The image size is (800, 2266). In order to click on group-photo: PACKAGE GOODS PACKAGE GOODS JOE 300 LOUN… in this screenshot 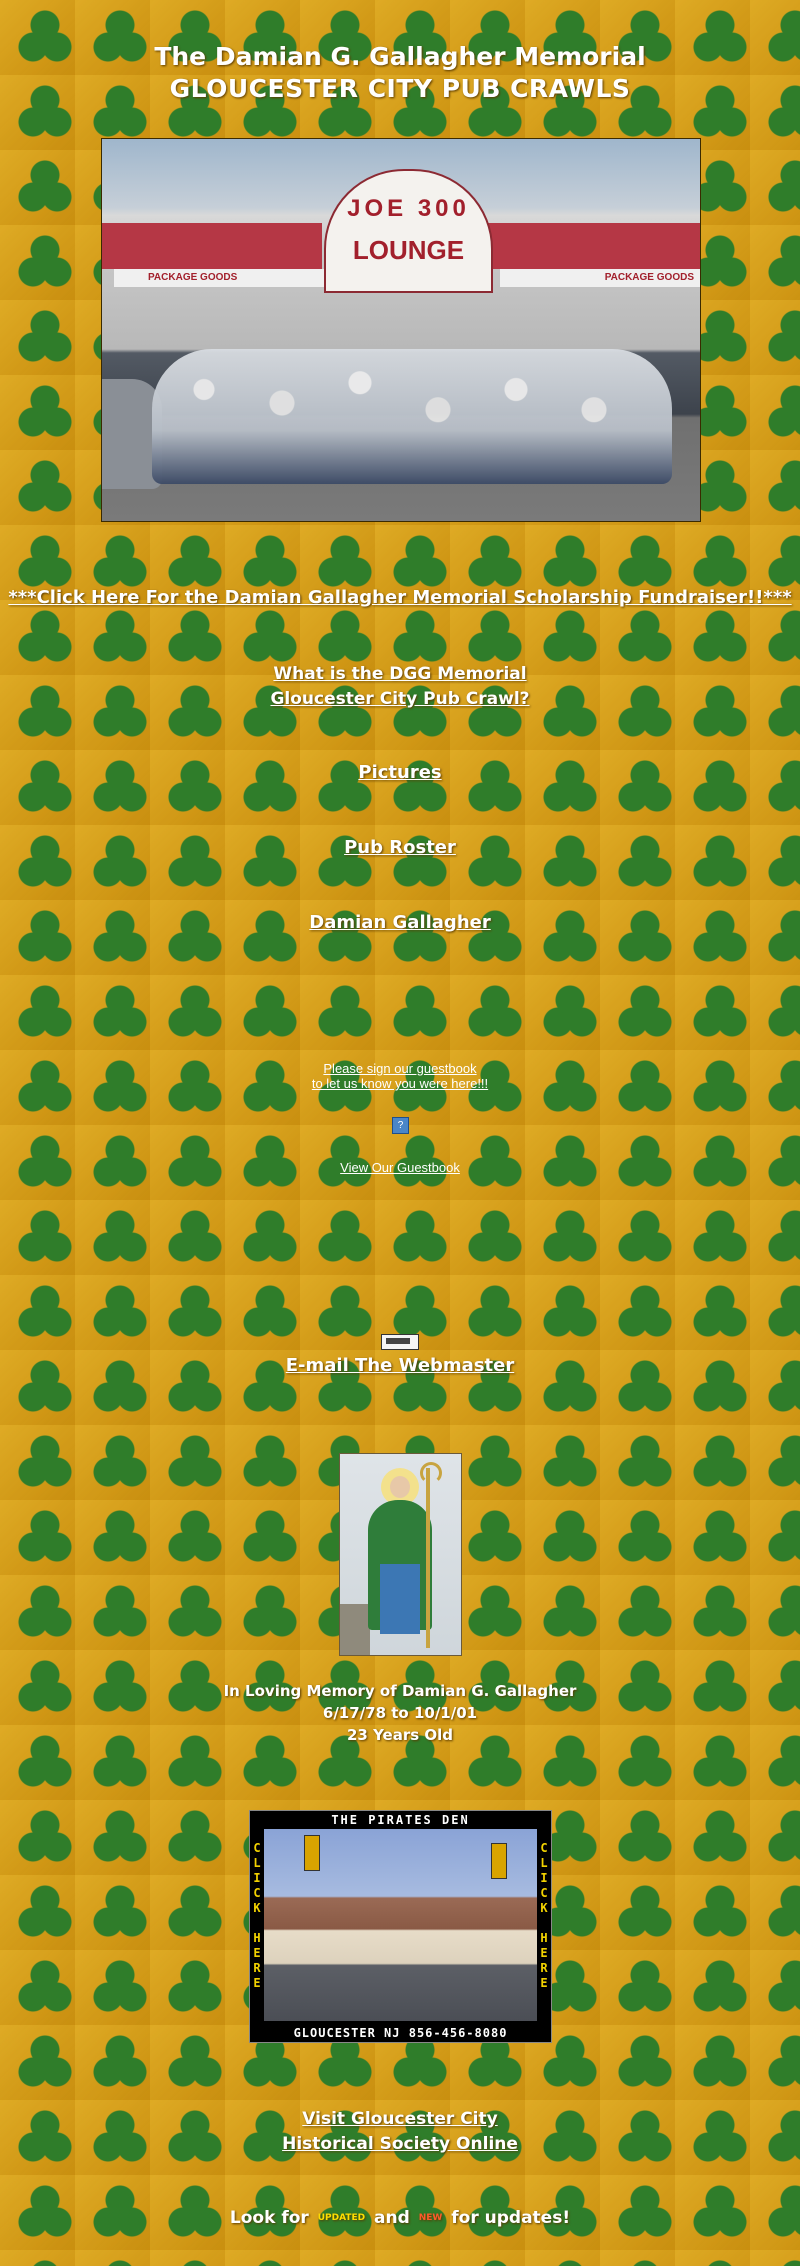, I will do `click(401, 330)`.